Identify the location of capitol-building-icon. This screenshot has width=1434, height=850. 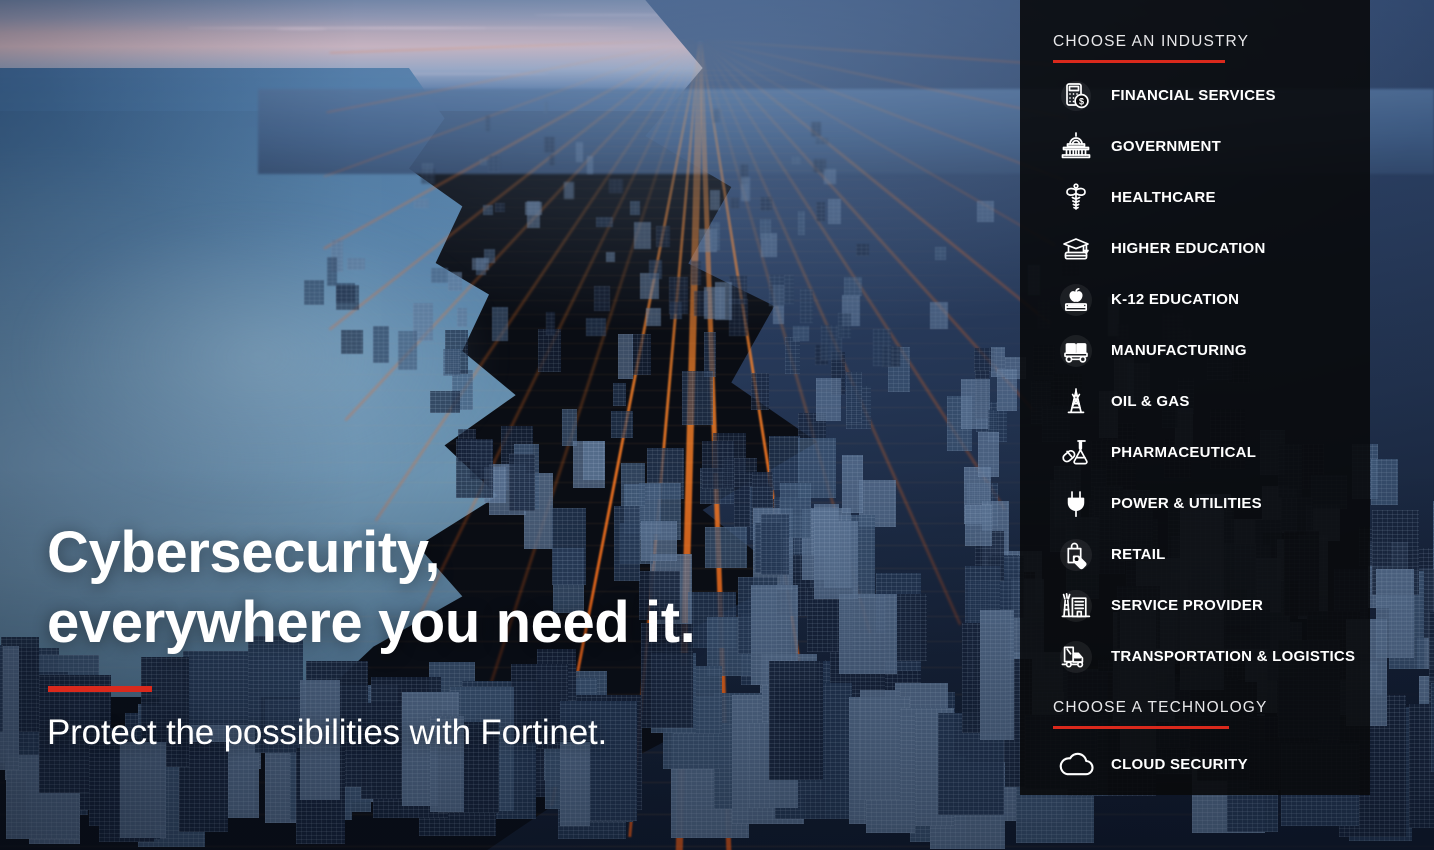
(1076, 147).